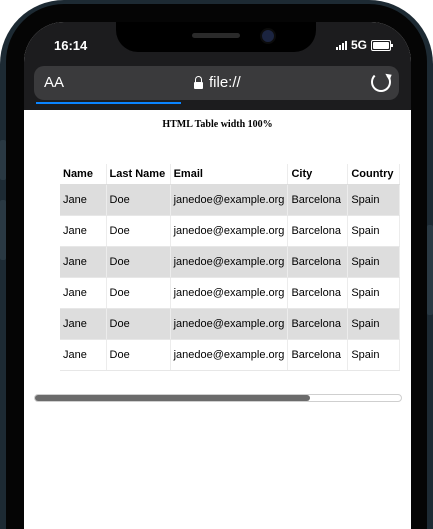 Image resolution: width=433 pixels, height=529 pixels. I want to click on column-header: Last Name, so click(138, 174).